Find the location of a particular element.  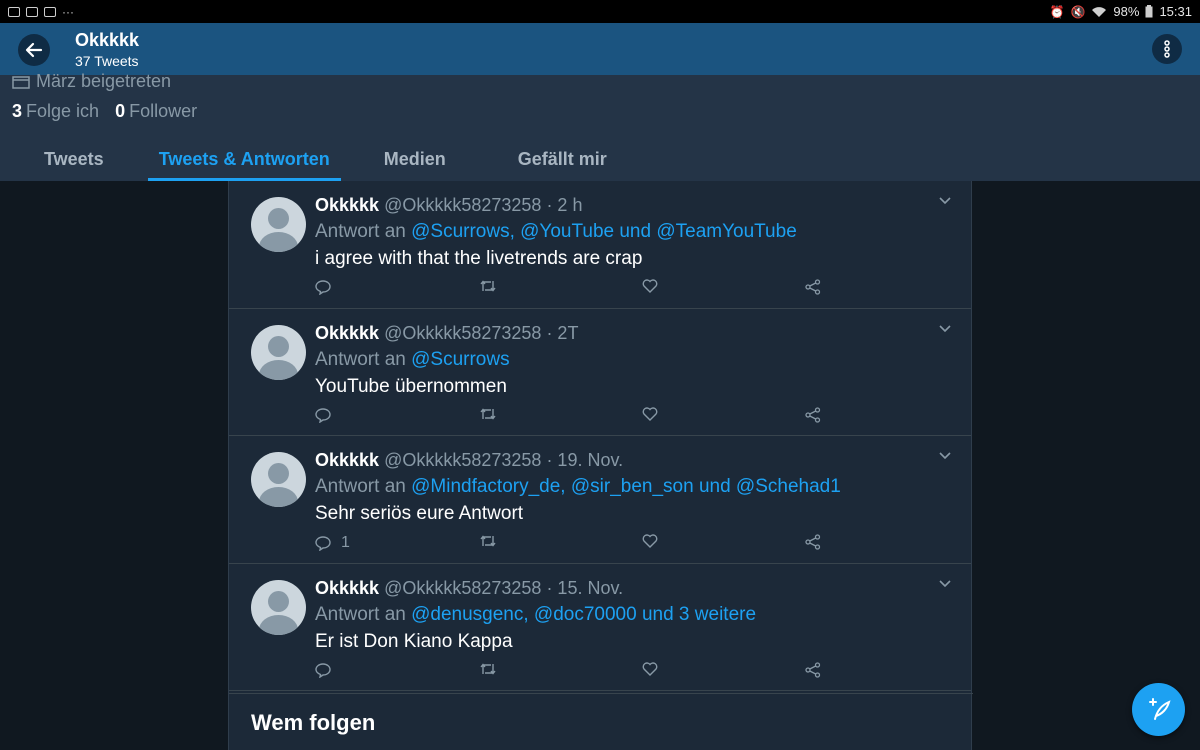

who-to-follow-title: Wem folgen is located at coordinates (313, 722).